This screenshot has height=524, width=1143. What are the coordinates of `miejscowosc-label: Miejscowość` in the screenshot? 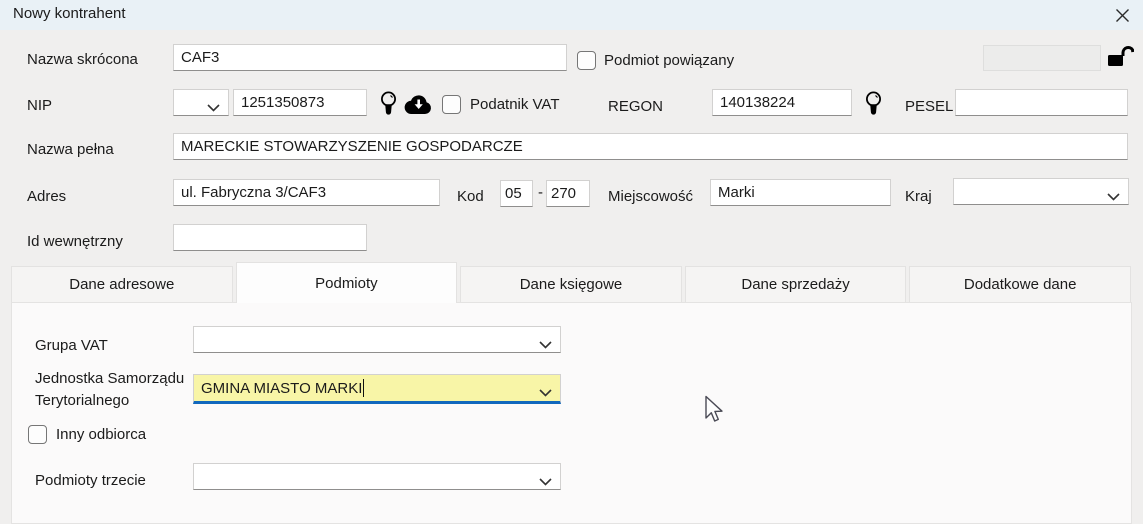 It's located at (651, 196).